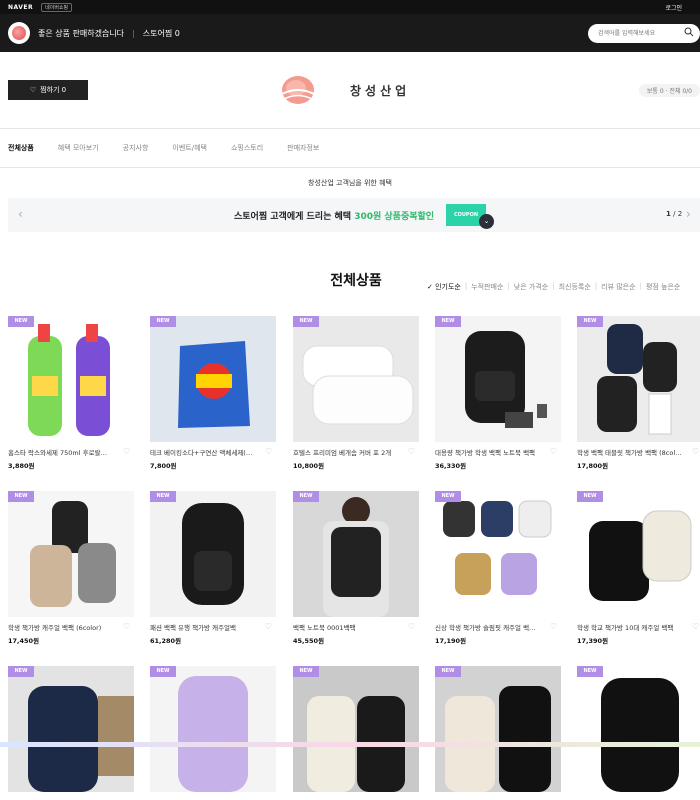 This screenshot has height=800, width=700. I want to click on product-name: 패션 백팩 유행 책가방 캐주얼백, so click(209, 627).